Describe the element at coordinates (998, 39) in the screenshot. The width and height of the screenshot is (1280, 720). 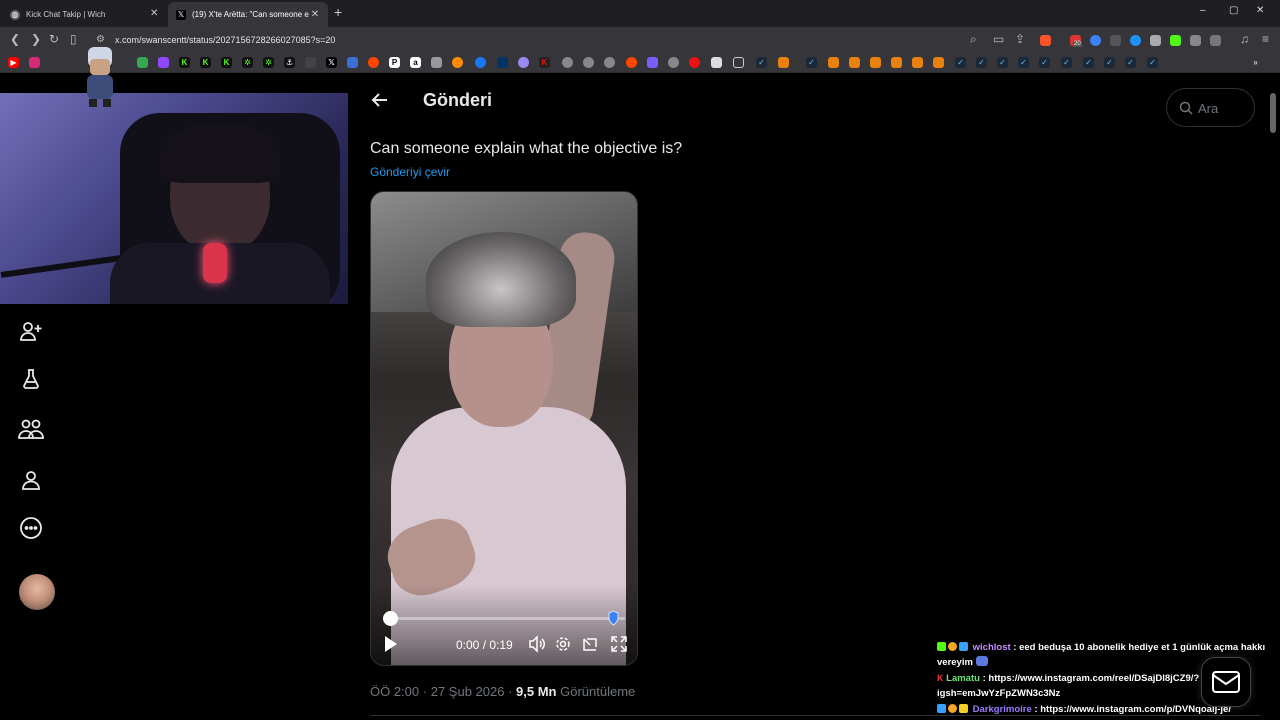
I see `cast-icon: ▭` at that location.